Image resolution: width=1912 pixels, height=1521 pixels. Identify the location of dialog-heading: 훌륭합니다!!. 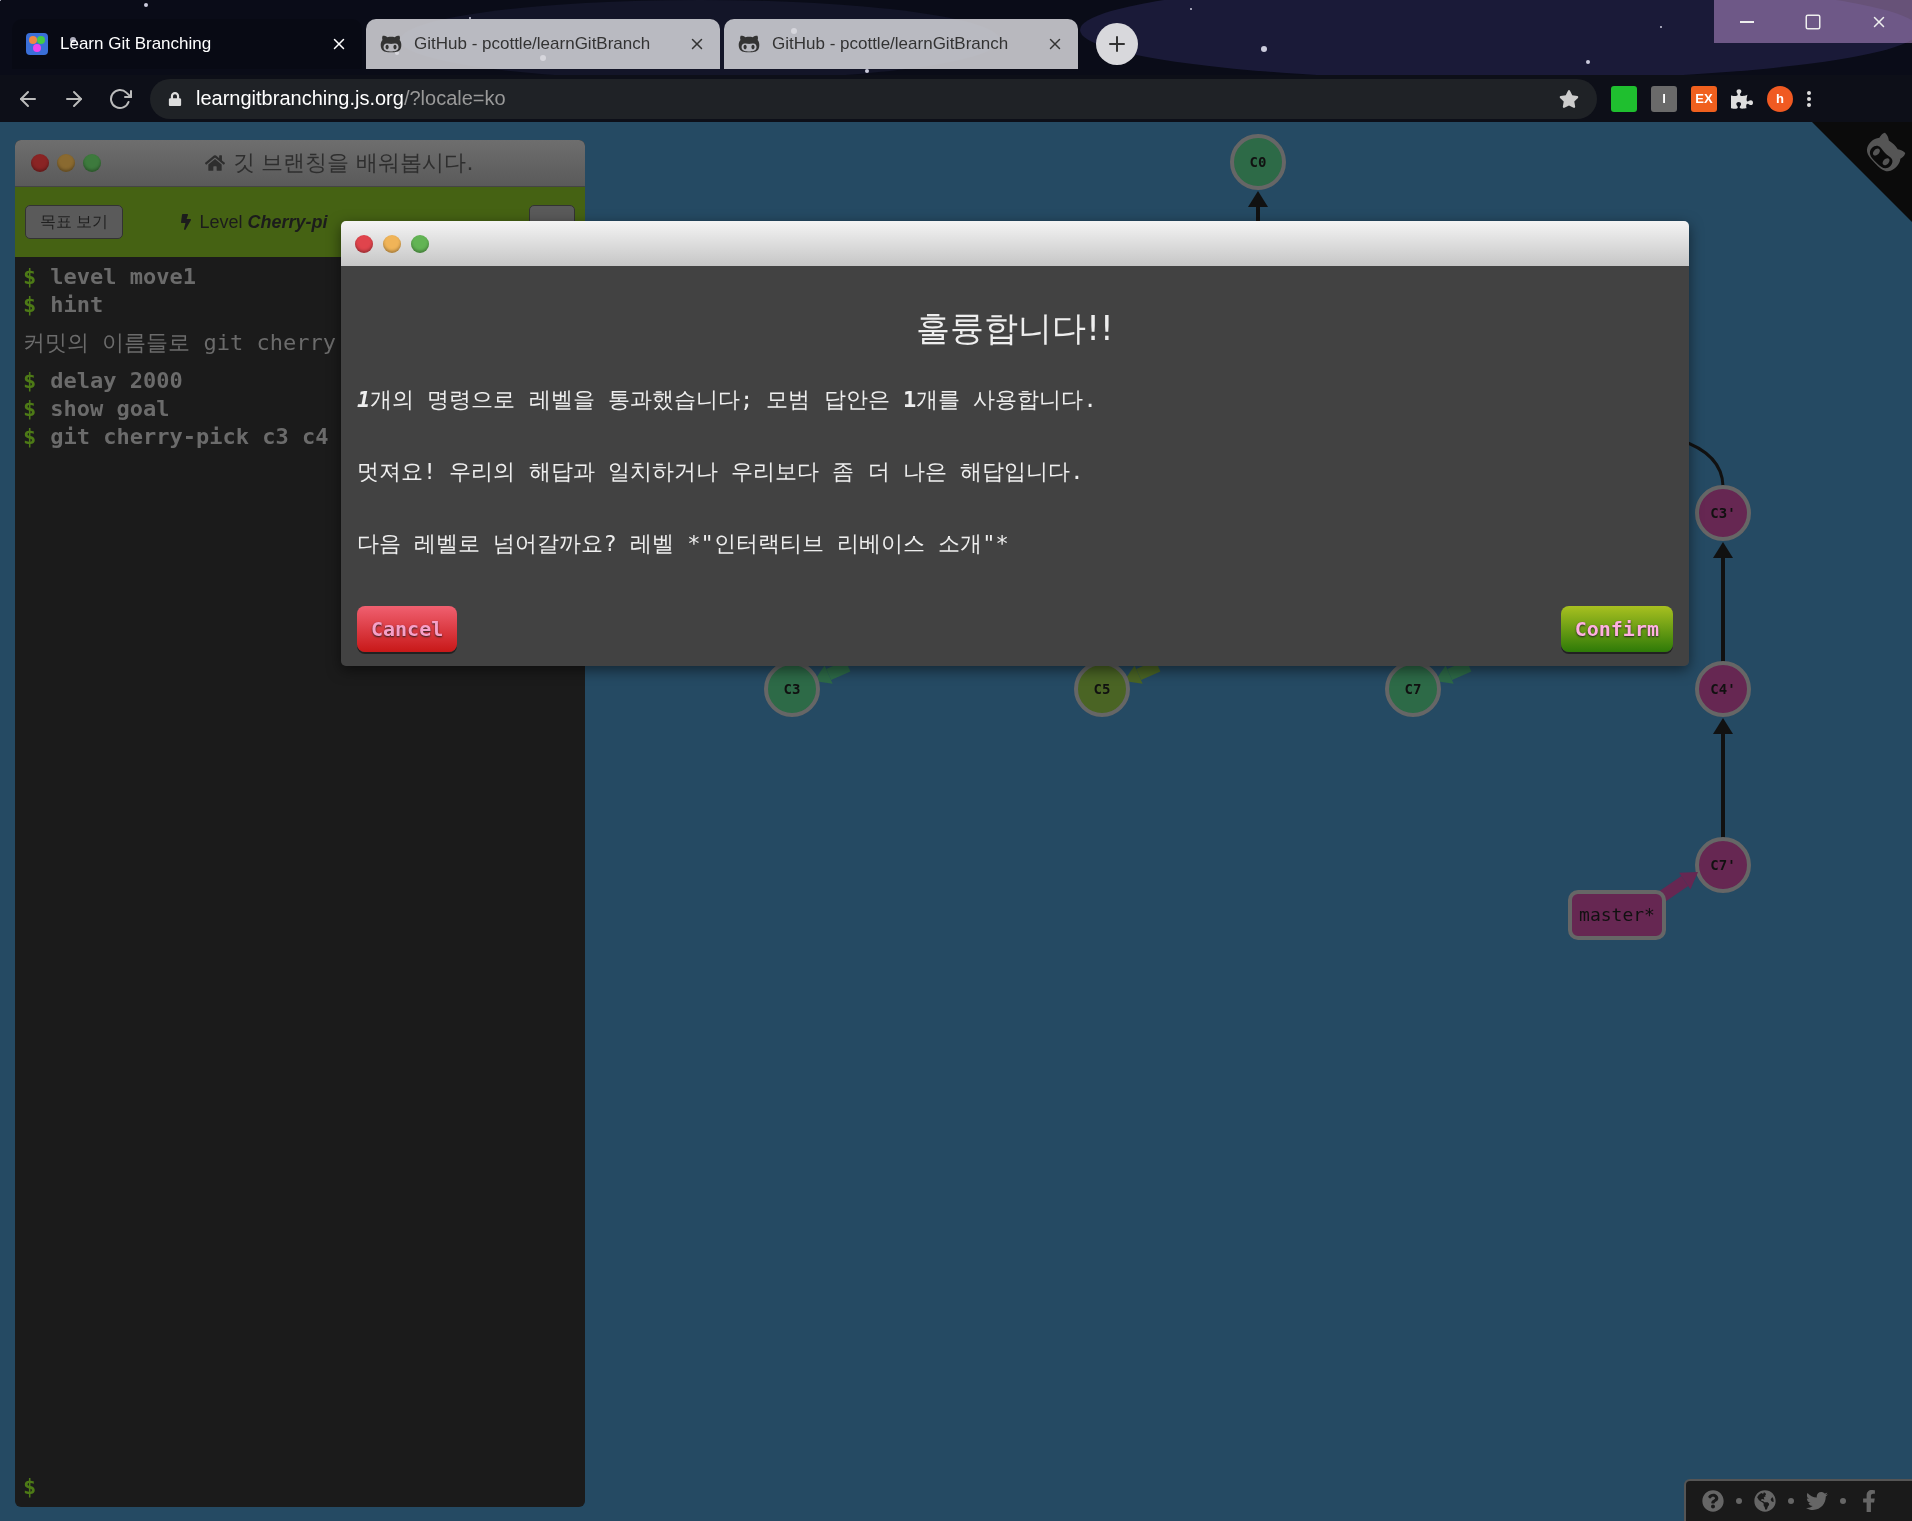
(1015, 328).